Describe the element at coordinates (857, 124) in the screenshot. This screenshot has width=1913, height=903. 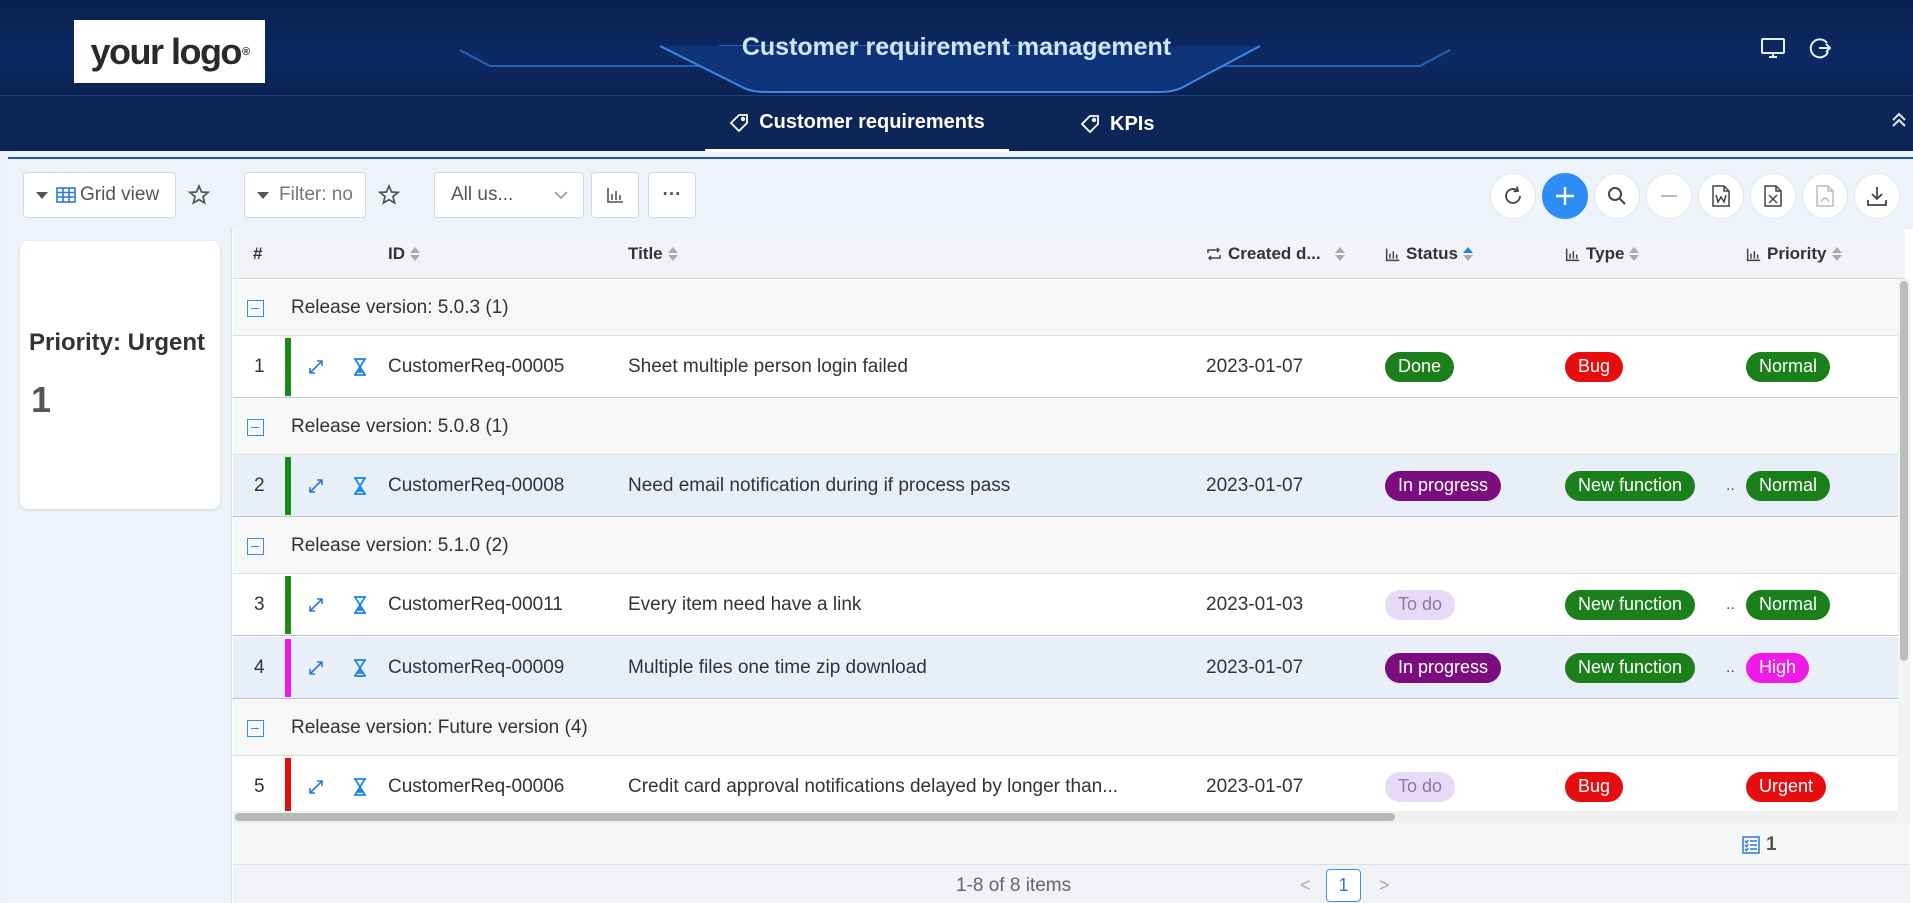
I see `tab-customer-requirements: Customer requirements` at that location.